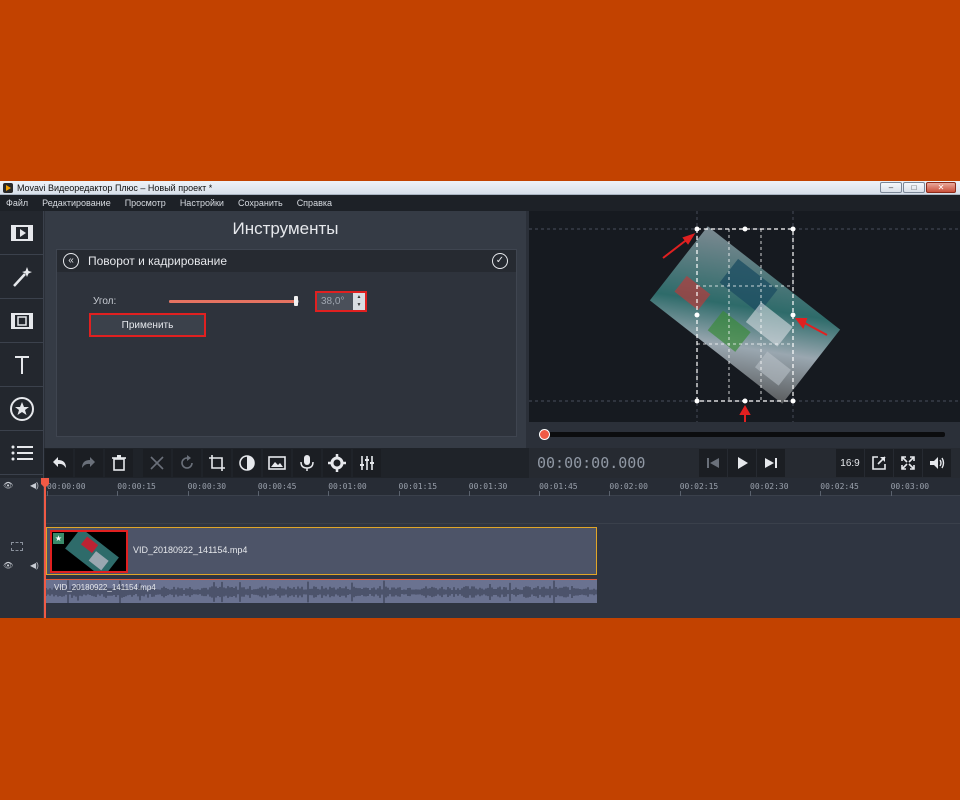  I want to click on track-header: 👁 ◀) 👁 ◀), so click(22, 548).